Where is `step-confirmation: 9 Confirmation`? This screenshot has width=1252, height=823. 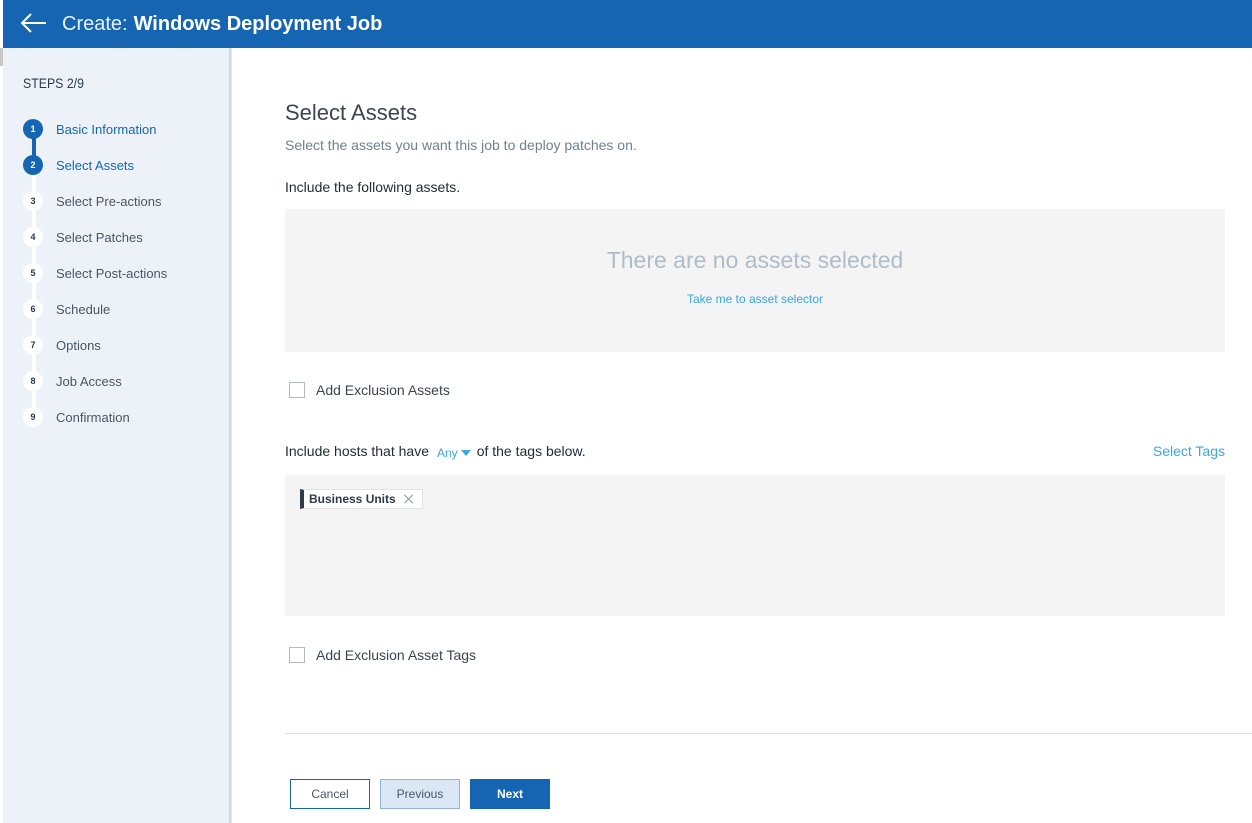
step-confirmation: 9 Confirmation is located at coordinates (76, 417).